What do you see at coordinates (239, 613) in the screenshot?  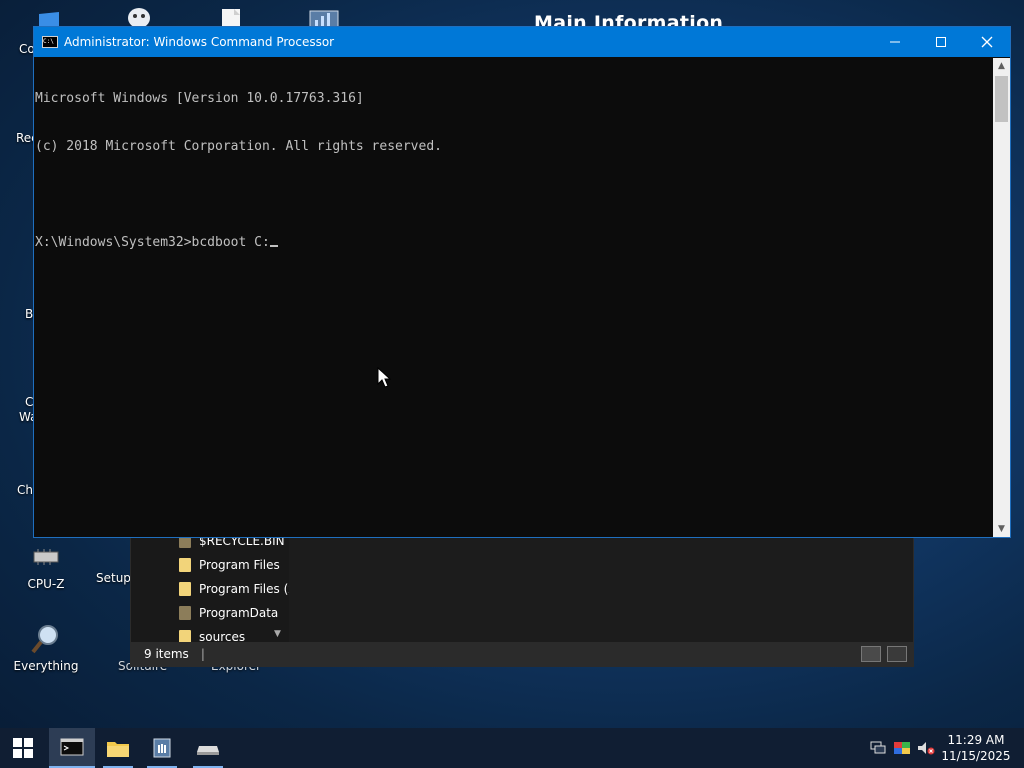 I see `folder-label: ProgramData` at bounding box center [239, 613].